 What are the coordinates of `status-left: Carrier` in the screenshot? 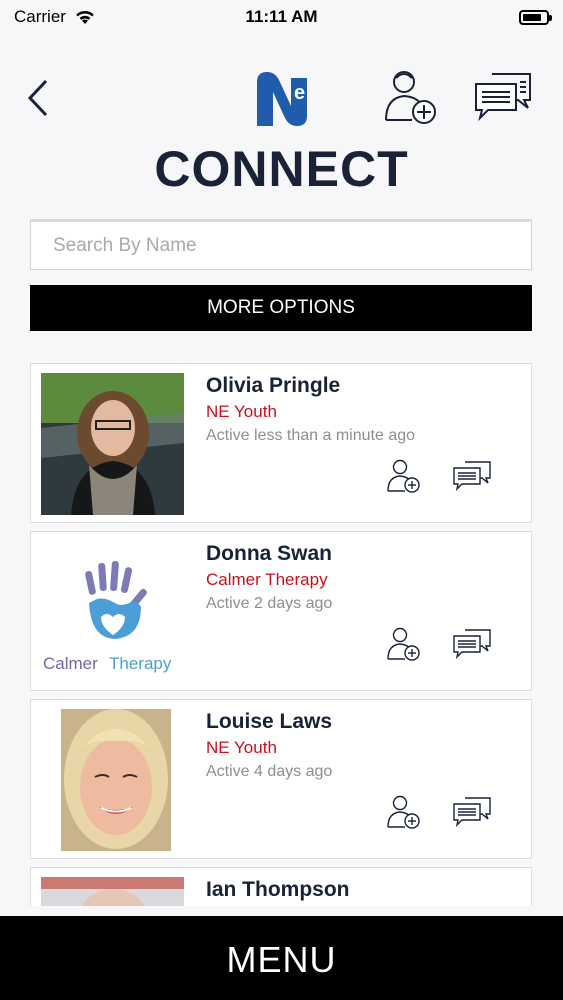 It's located at (55, 17).